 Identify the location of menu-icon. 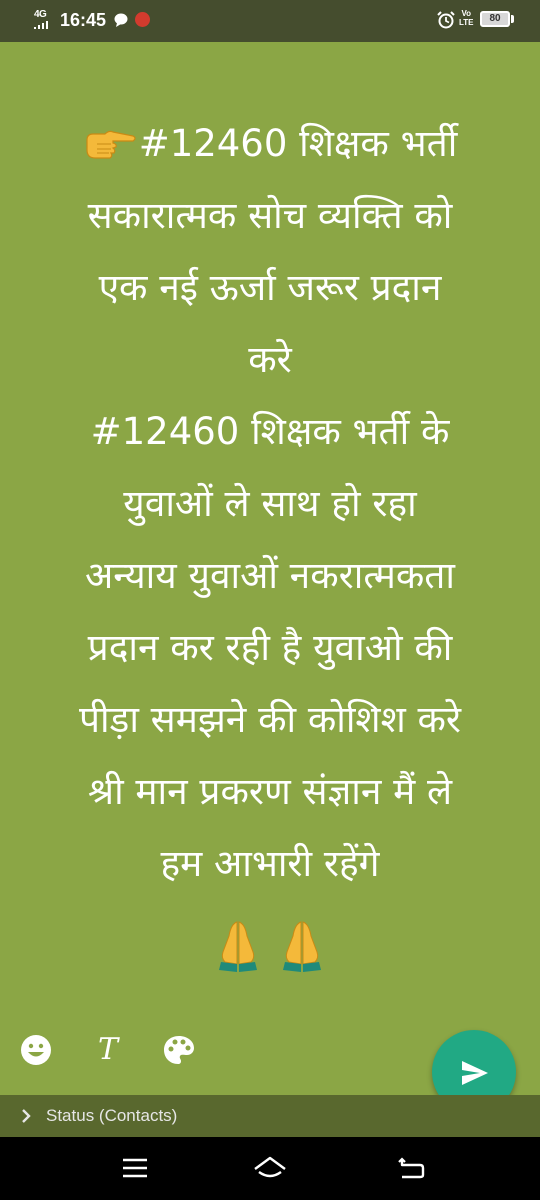
(135, 1168).